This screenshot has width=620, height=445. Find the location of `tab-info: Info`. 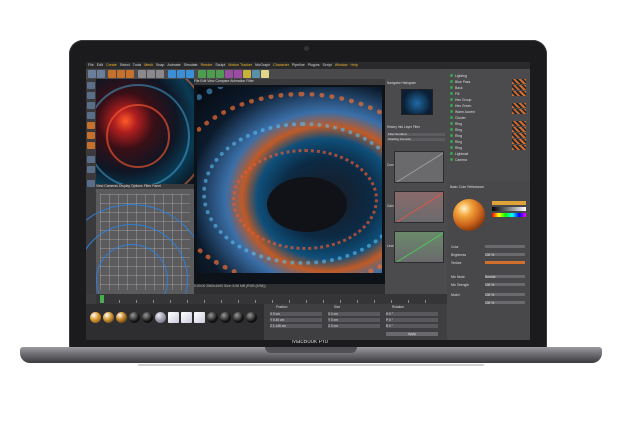

tab-info: Info is located at coordinates (400, 127).